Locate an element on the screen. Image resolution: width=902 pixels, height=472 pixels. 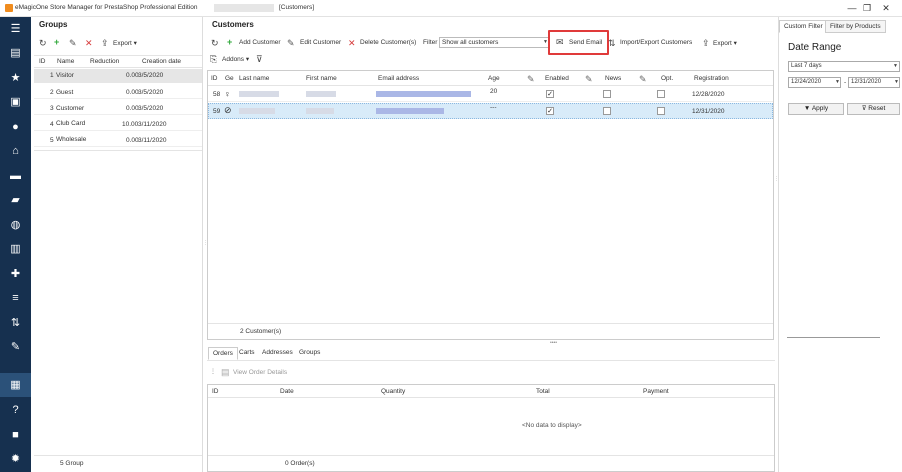
tab-custom-filter: Custom Filter is located at coordinates (803, 26).